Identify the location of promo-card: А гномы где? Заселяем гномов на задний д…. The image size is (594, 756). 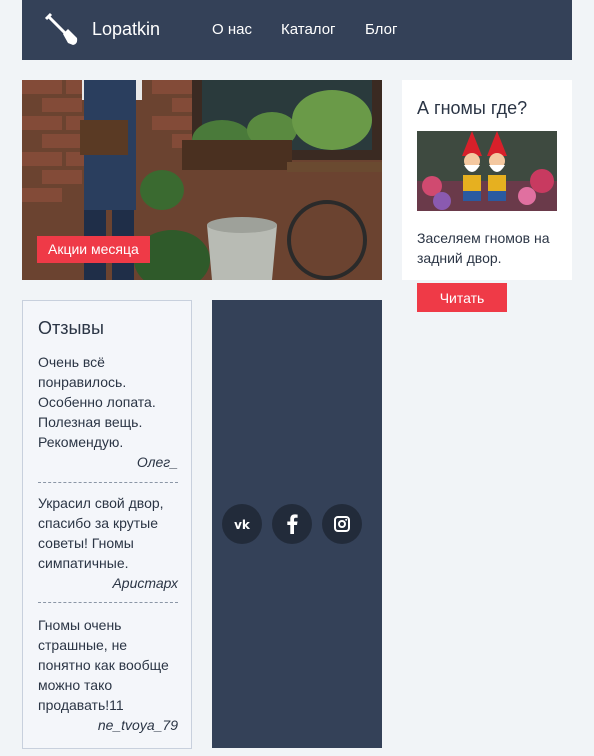
(487, 180).